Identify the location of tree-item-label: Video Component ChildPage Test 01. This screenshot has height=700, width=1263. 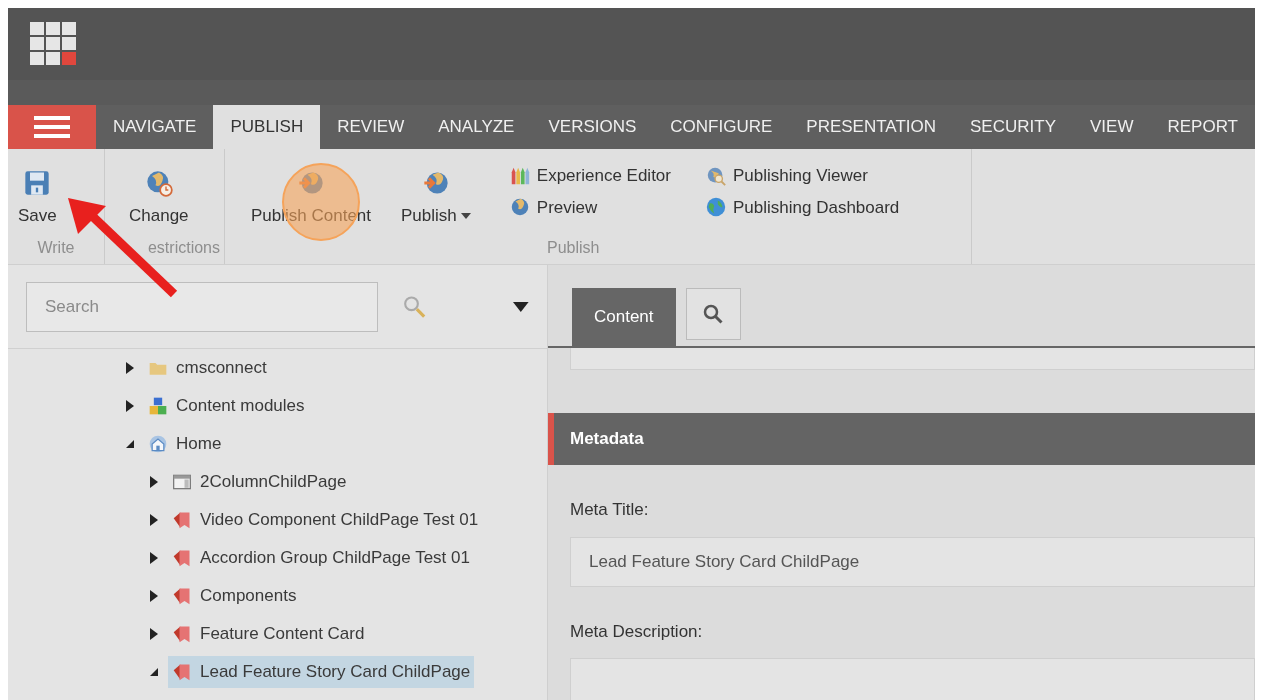
(339, 520).